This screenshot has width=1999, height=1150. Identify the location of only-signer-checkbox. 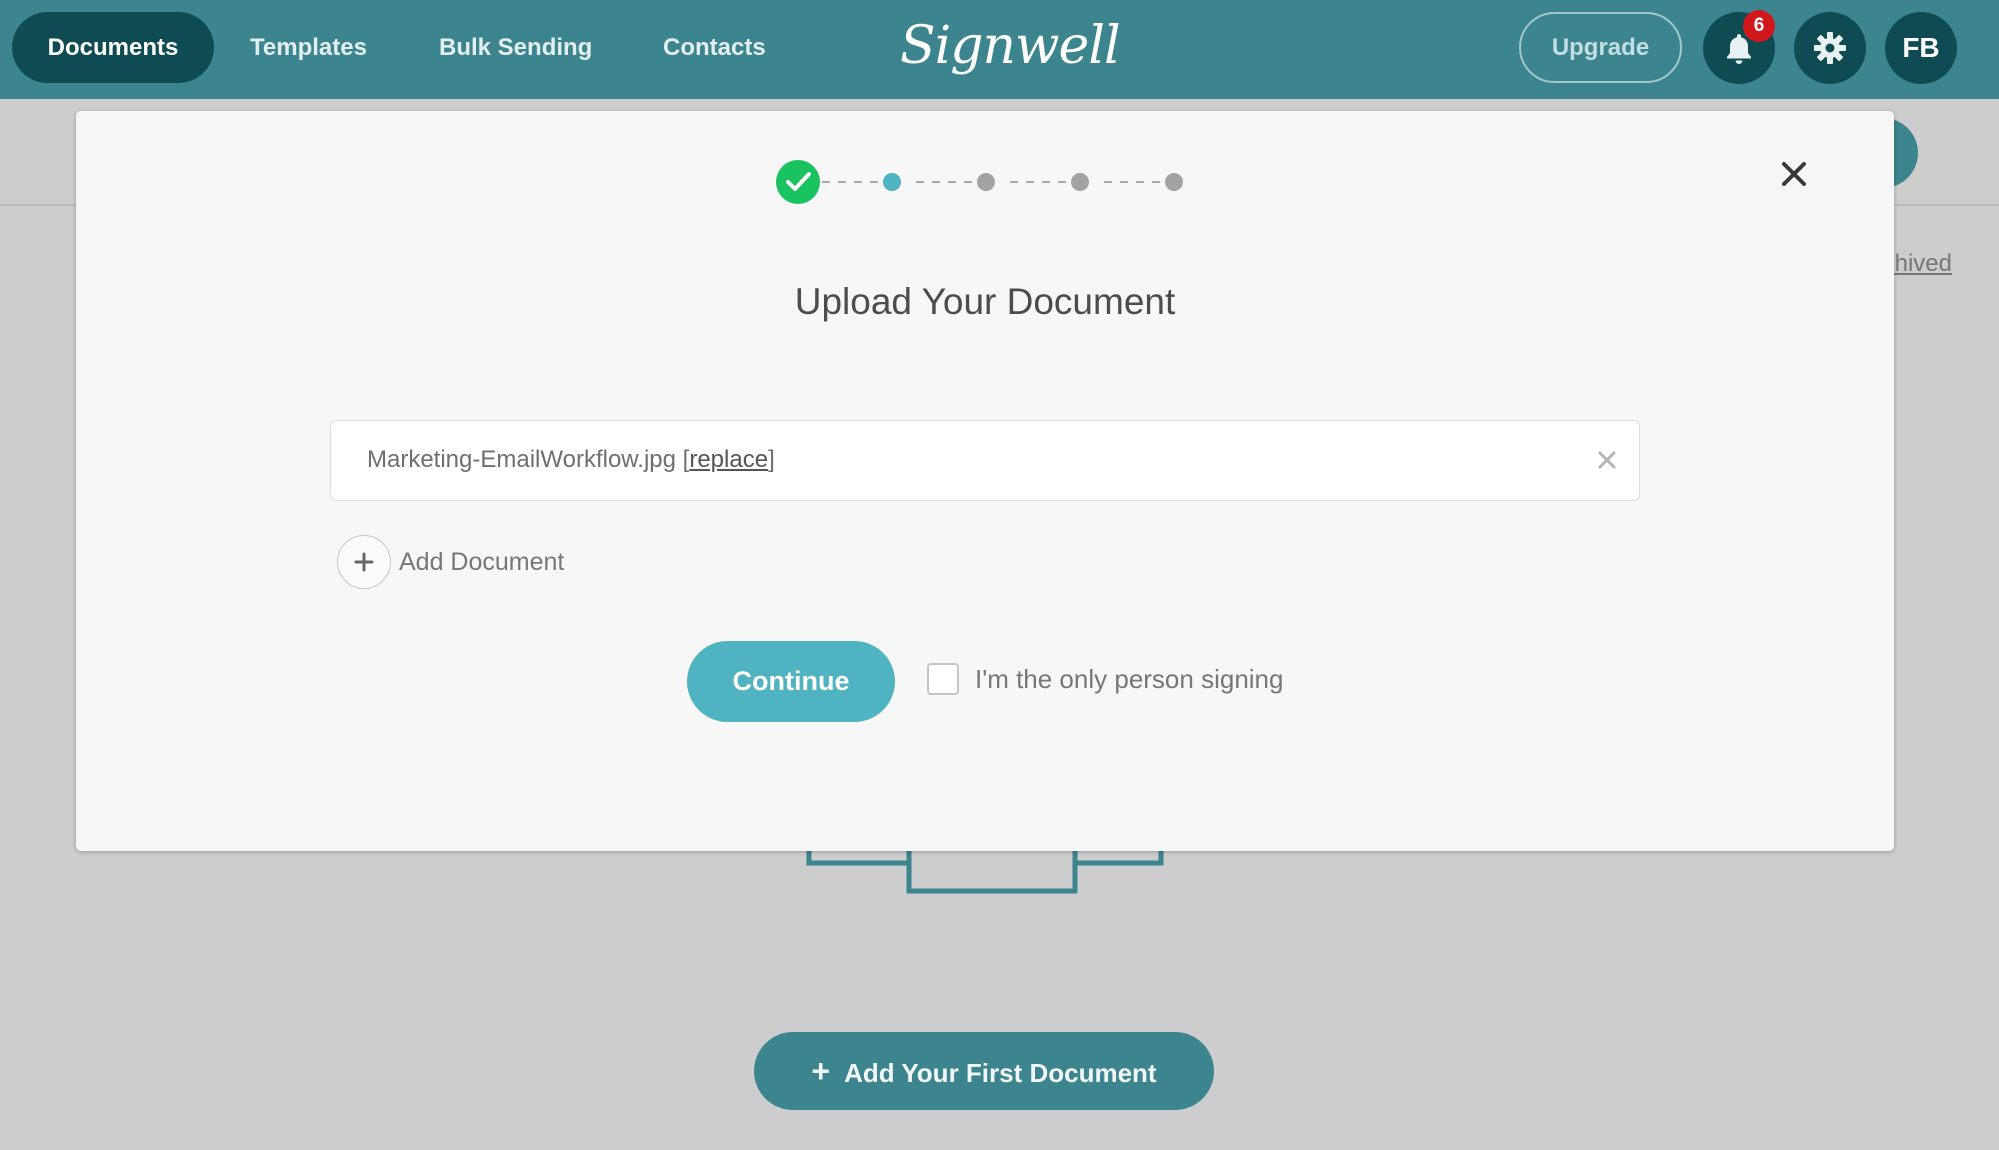
(943, 679).